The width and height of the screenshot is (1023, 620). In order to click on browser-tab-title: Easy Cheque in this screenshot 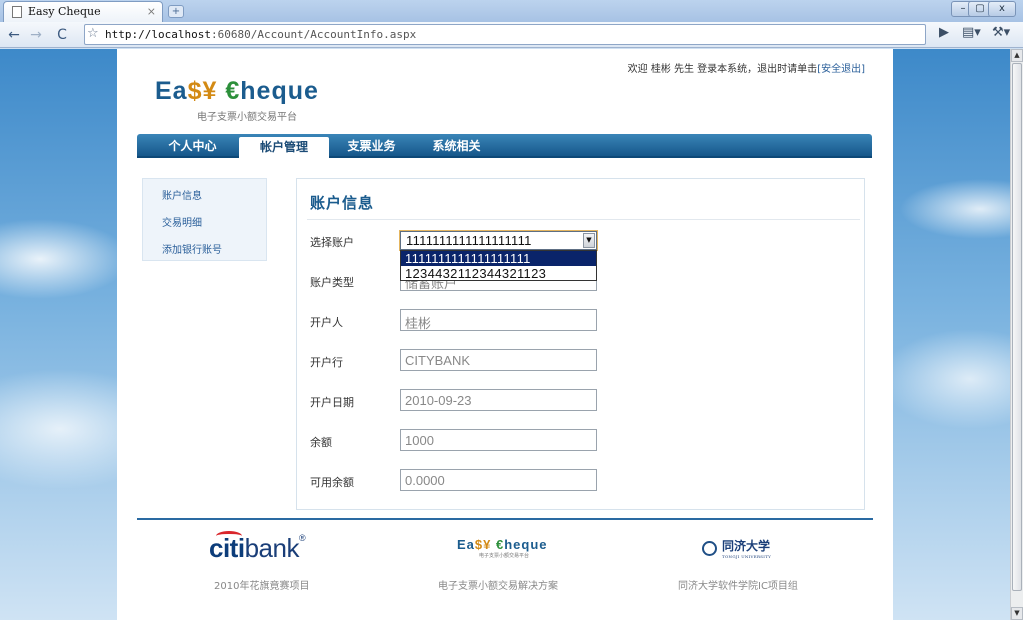, I will do `click(64, 11)`.